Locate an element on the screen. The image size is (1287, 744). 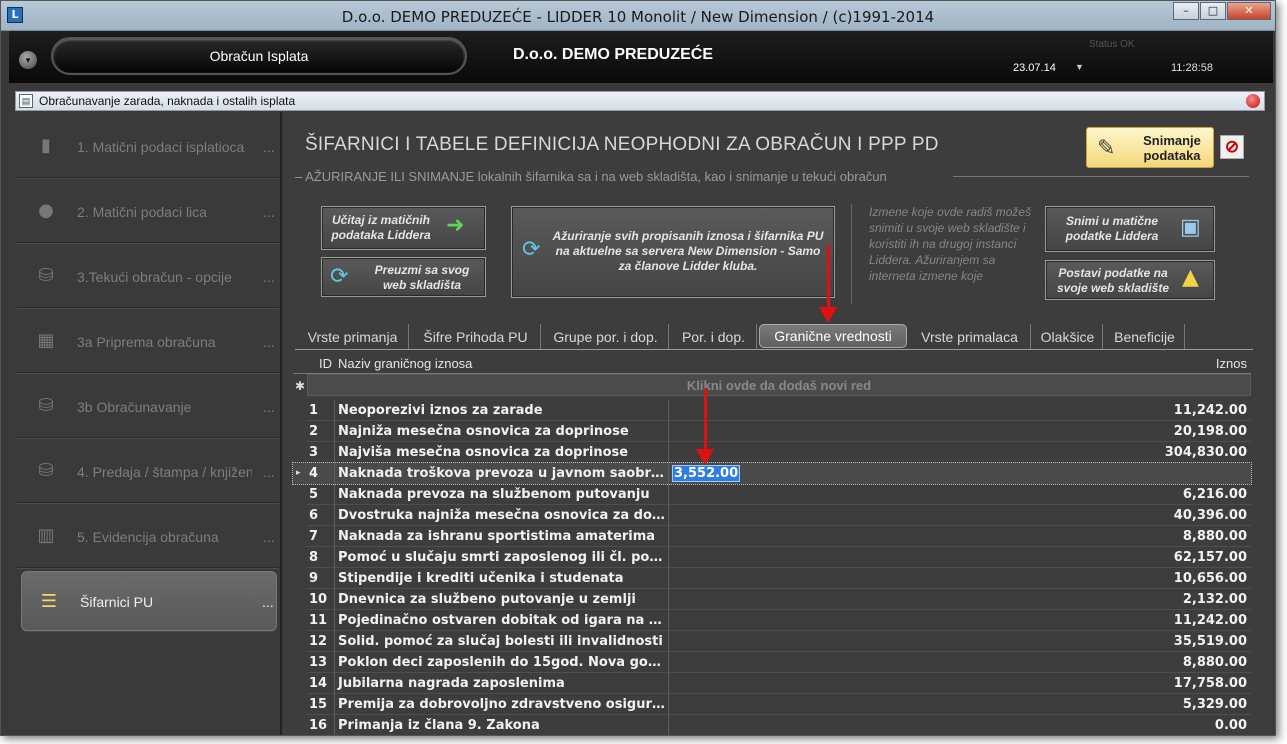
cell-amount: 17,758.00 is located at coordinates (960, 683).